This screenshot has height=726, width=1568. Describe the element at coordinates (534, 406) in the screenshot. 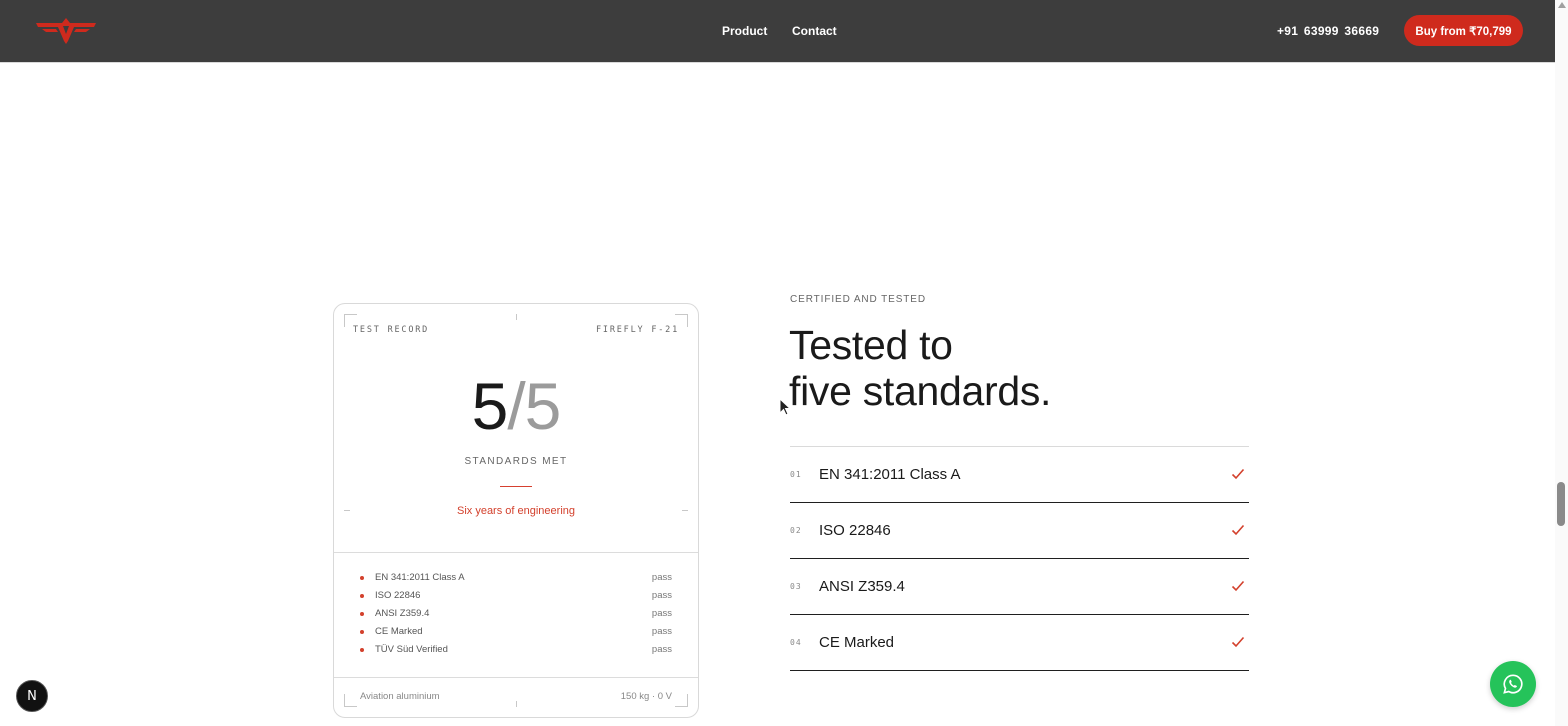

I see `score-total: /5` at that location.